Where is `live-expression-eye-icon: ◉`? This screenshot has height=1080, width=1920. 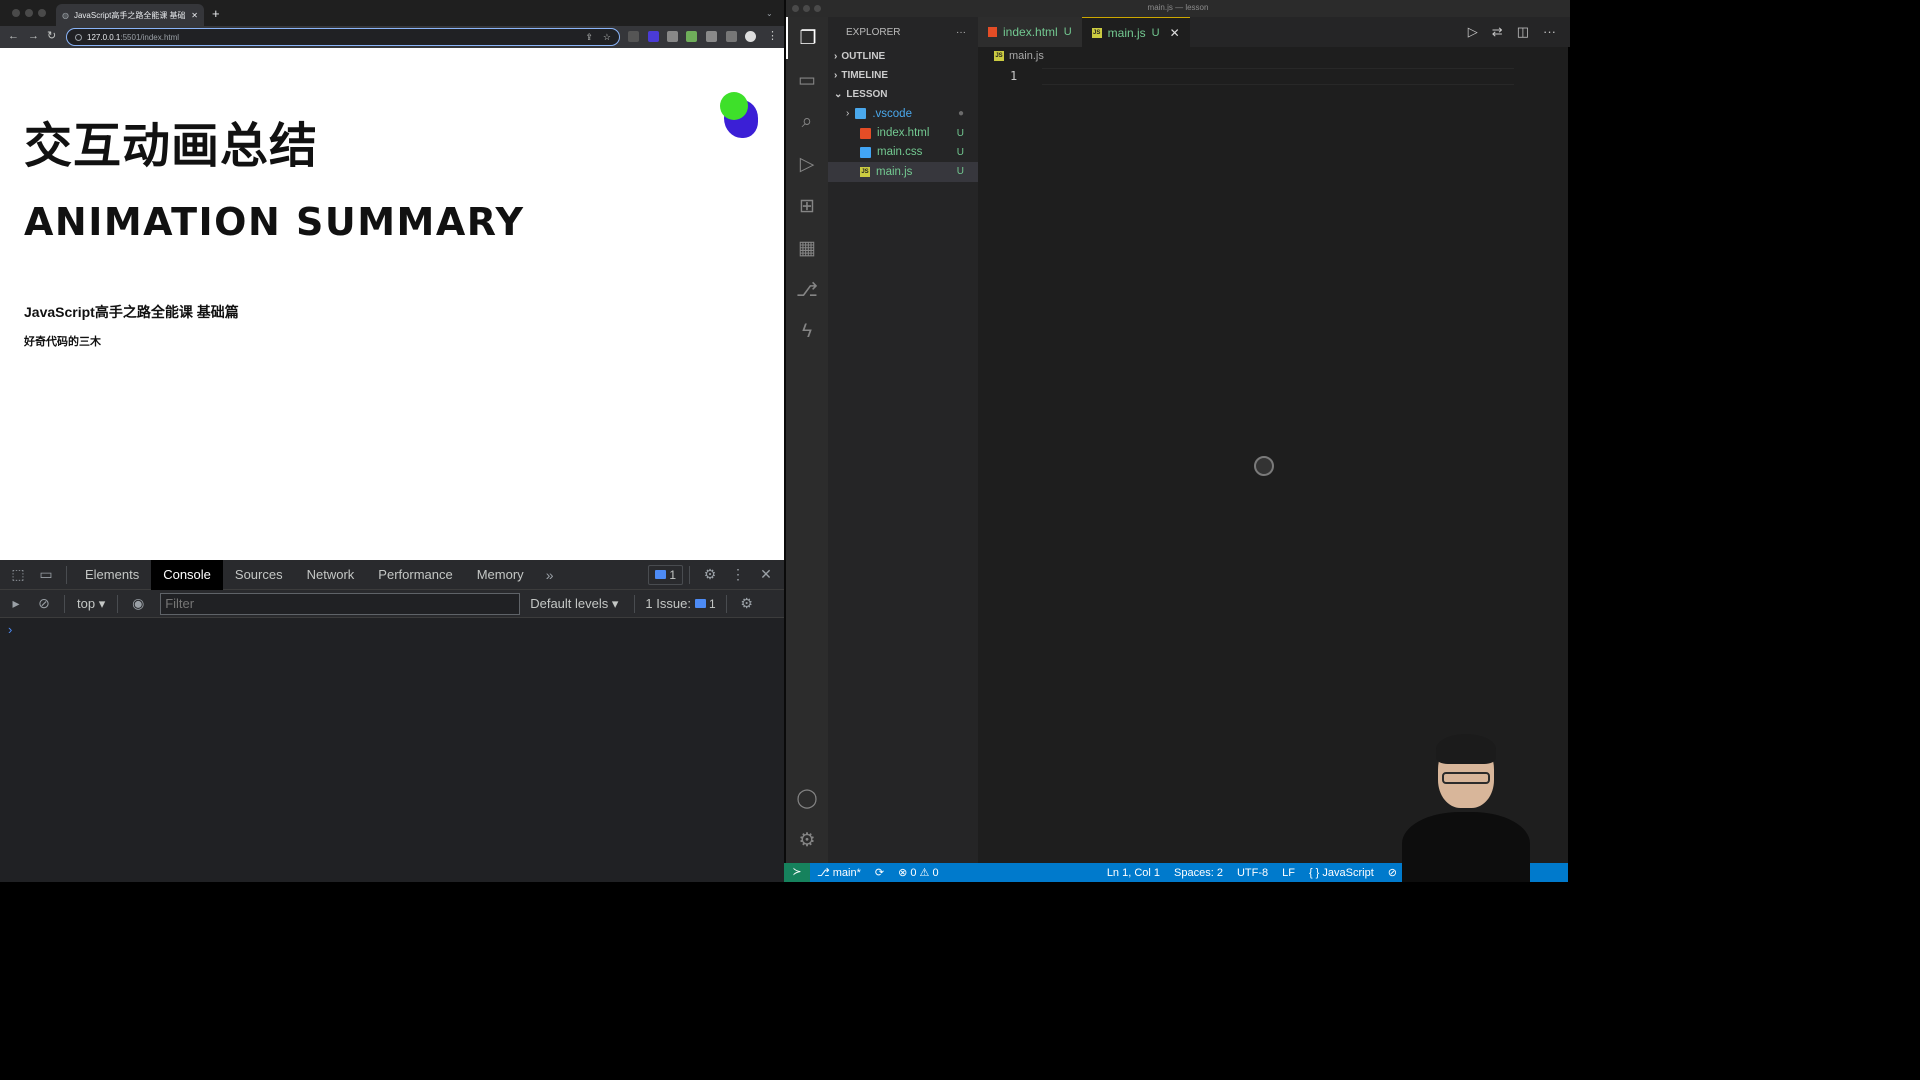 live-expression-eye-icon: ◉ is located at coordinates (138, 603).